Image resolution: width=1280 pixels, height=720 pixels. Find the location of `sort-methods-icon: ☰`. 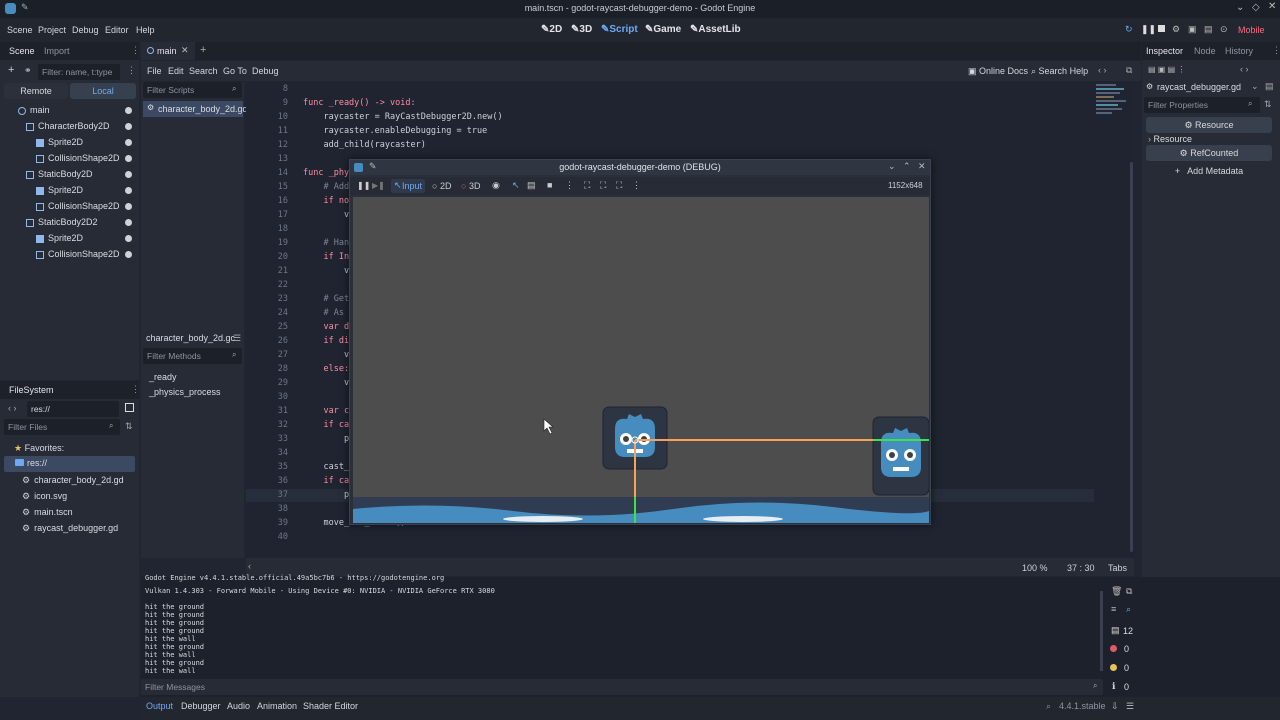

sort-methods-icon: ☰ is located at coordinates (237, 338).